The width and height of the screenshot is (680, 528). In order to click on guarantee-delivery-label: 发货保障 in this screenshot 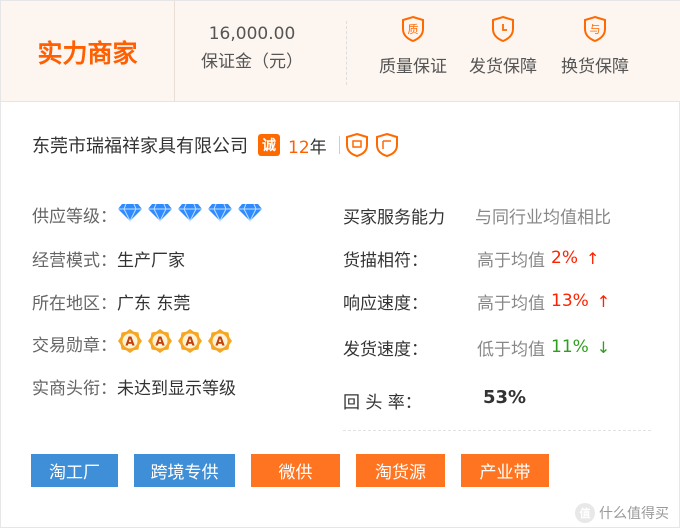, I will do `click(503, 67)`.